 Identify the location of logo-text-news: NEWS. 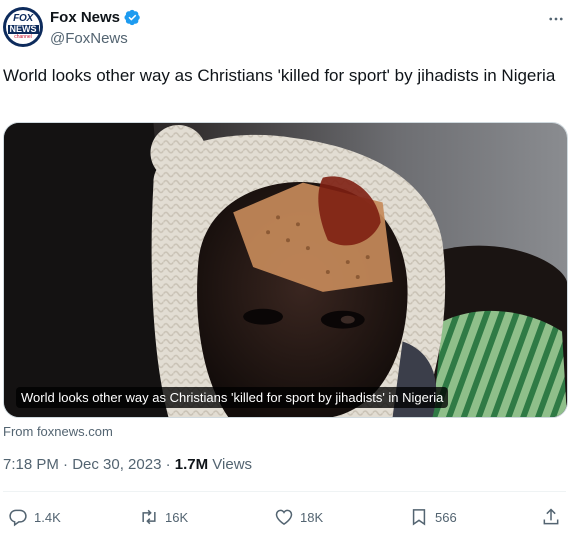
(23, 29).